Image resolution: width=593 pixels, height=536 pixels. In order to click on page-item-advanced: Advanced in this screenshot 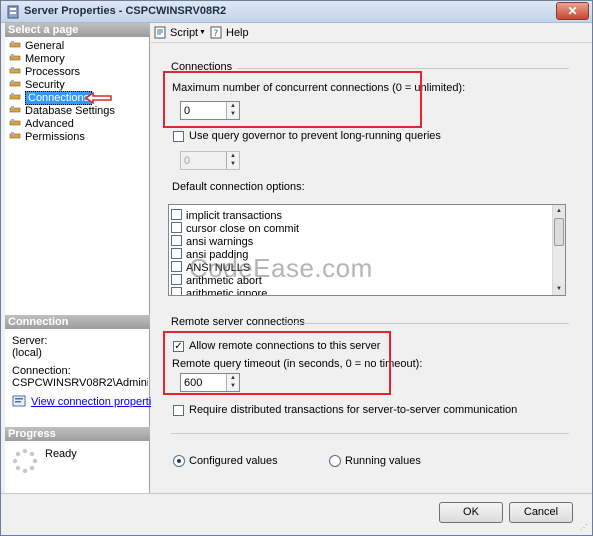, I will do `click(41, 123)`.